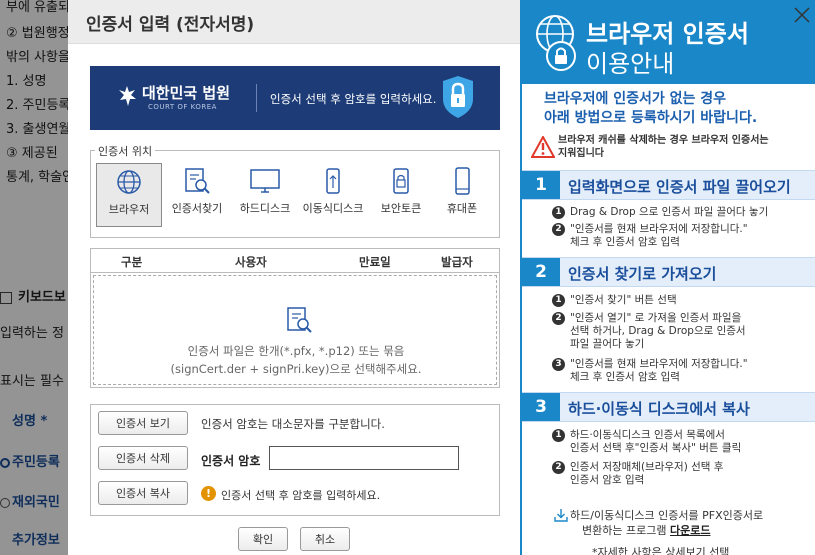 The image size is (815, 555). I want to click on location-harddisk-button: 하드디스크, so click(265, 195).